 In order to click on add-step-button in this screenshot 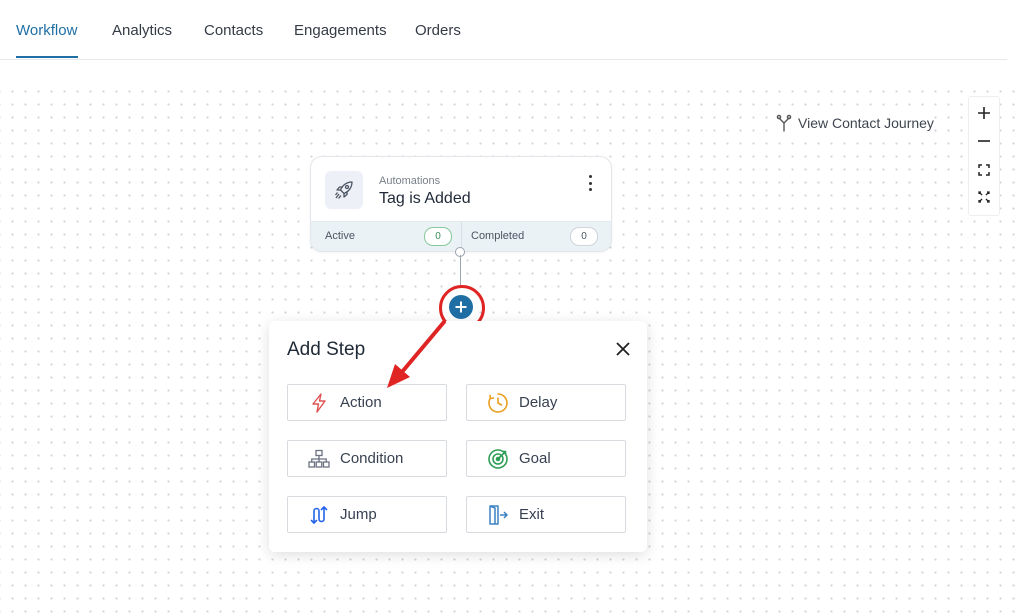, I will do `click(461, 307)`.